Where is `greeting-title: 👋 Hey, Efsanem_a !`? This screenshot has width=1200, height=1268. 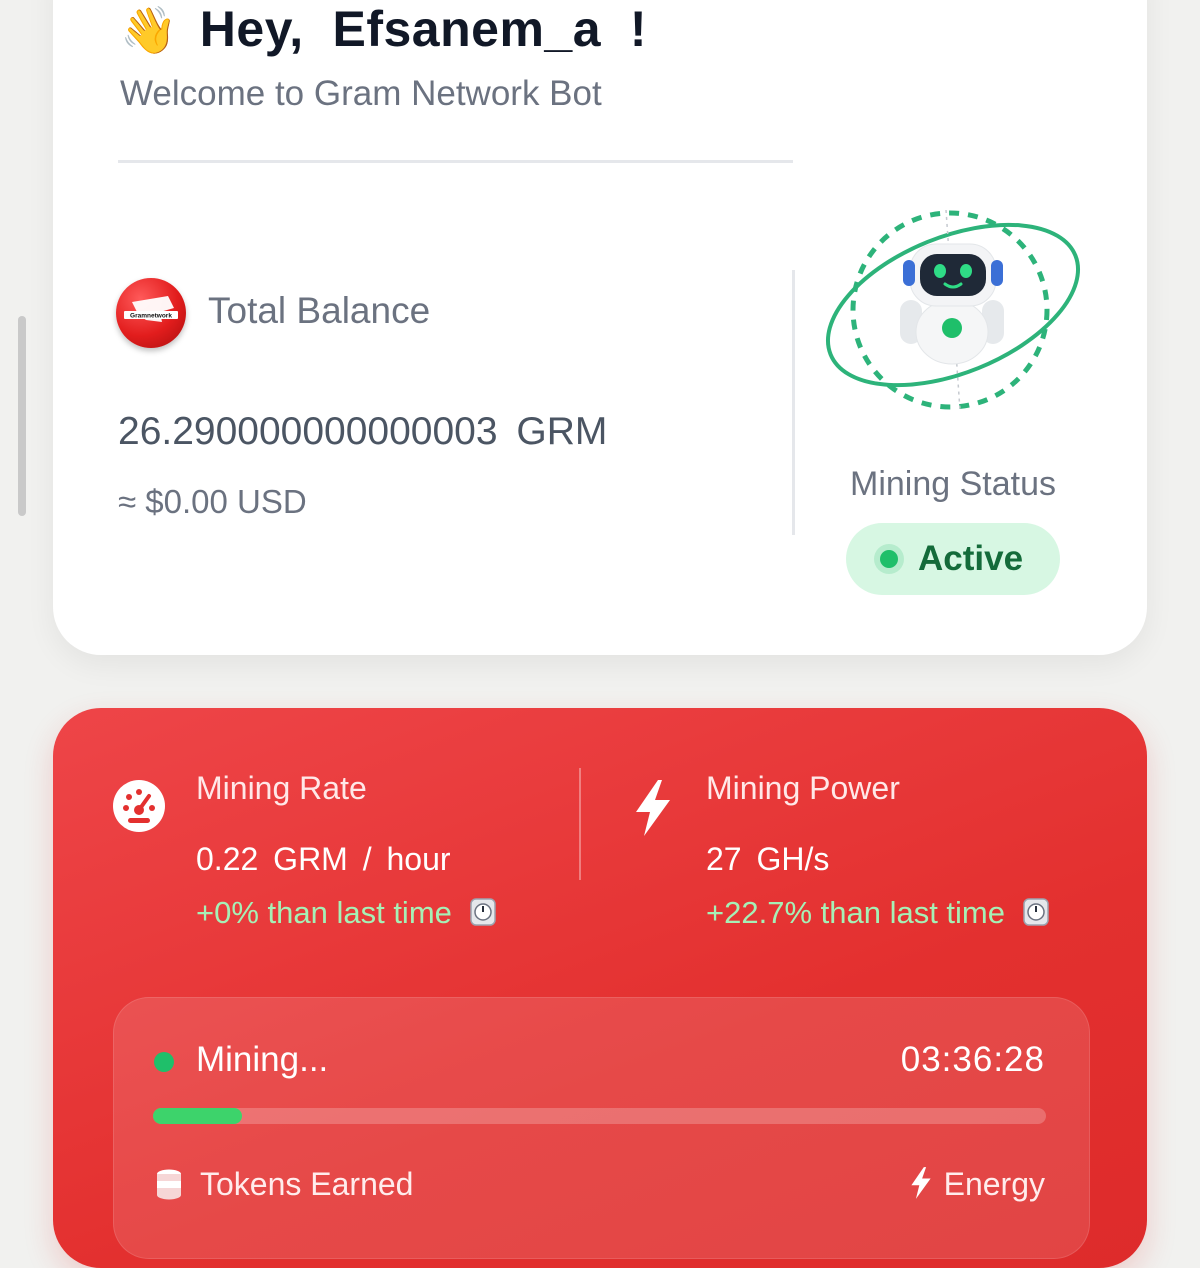 greeting-title: 👋 Hey, Efsanem_a ! is located at coordinates (383, 29).